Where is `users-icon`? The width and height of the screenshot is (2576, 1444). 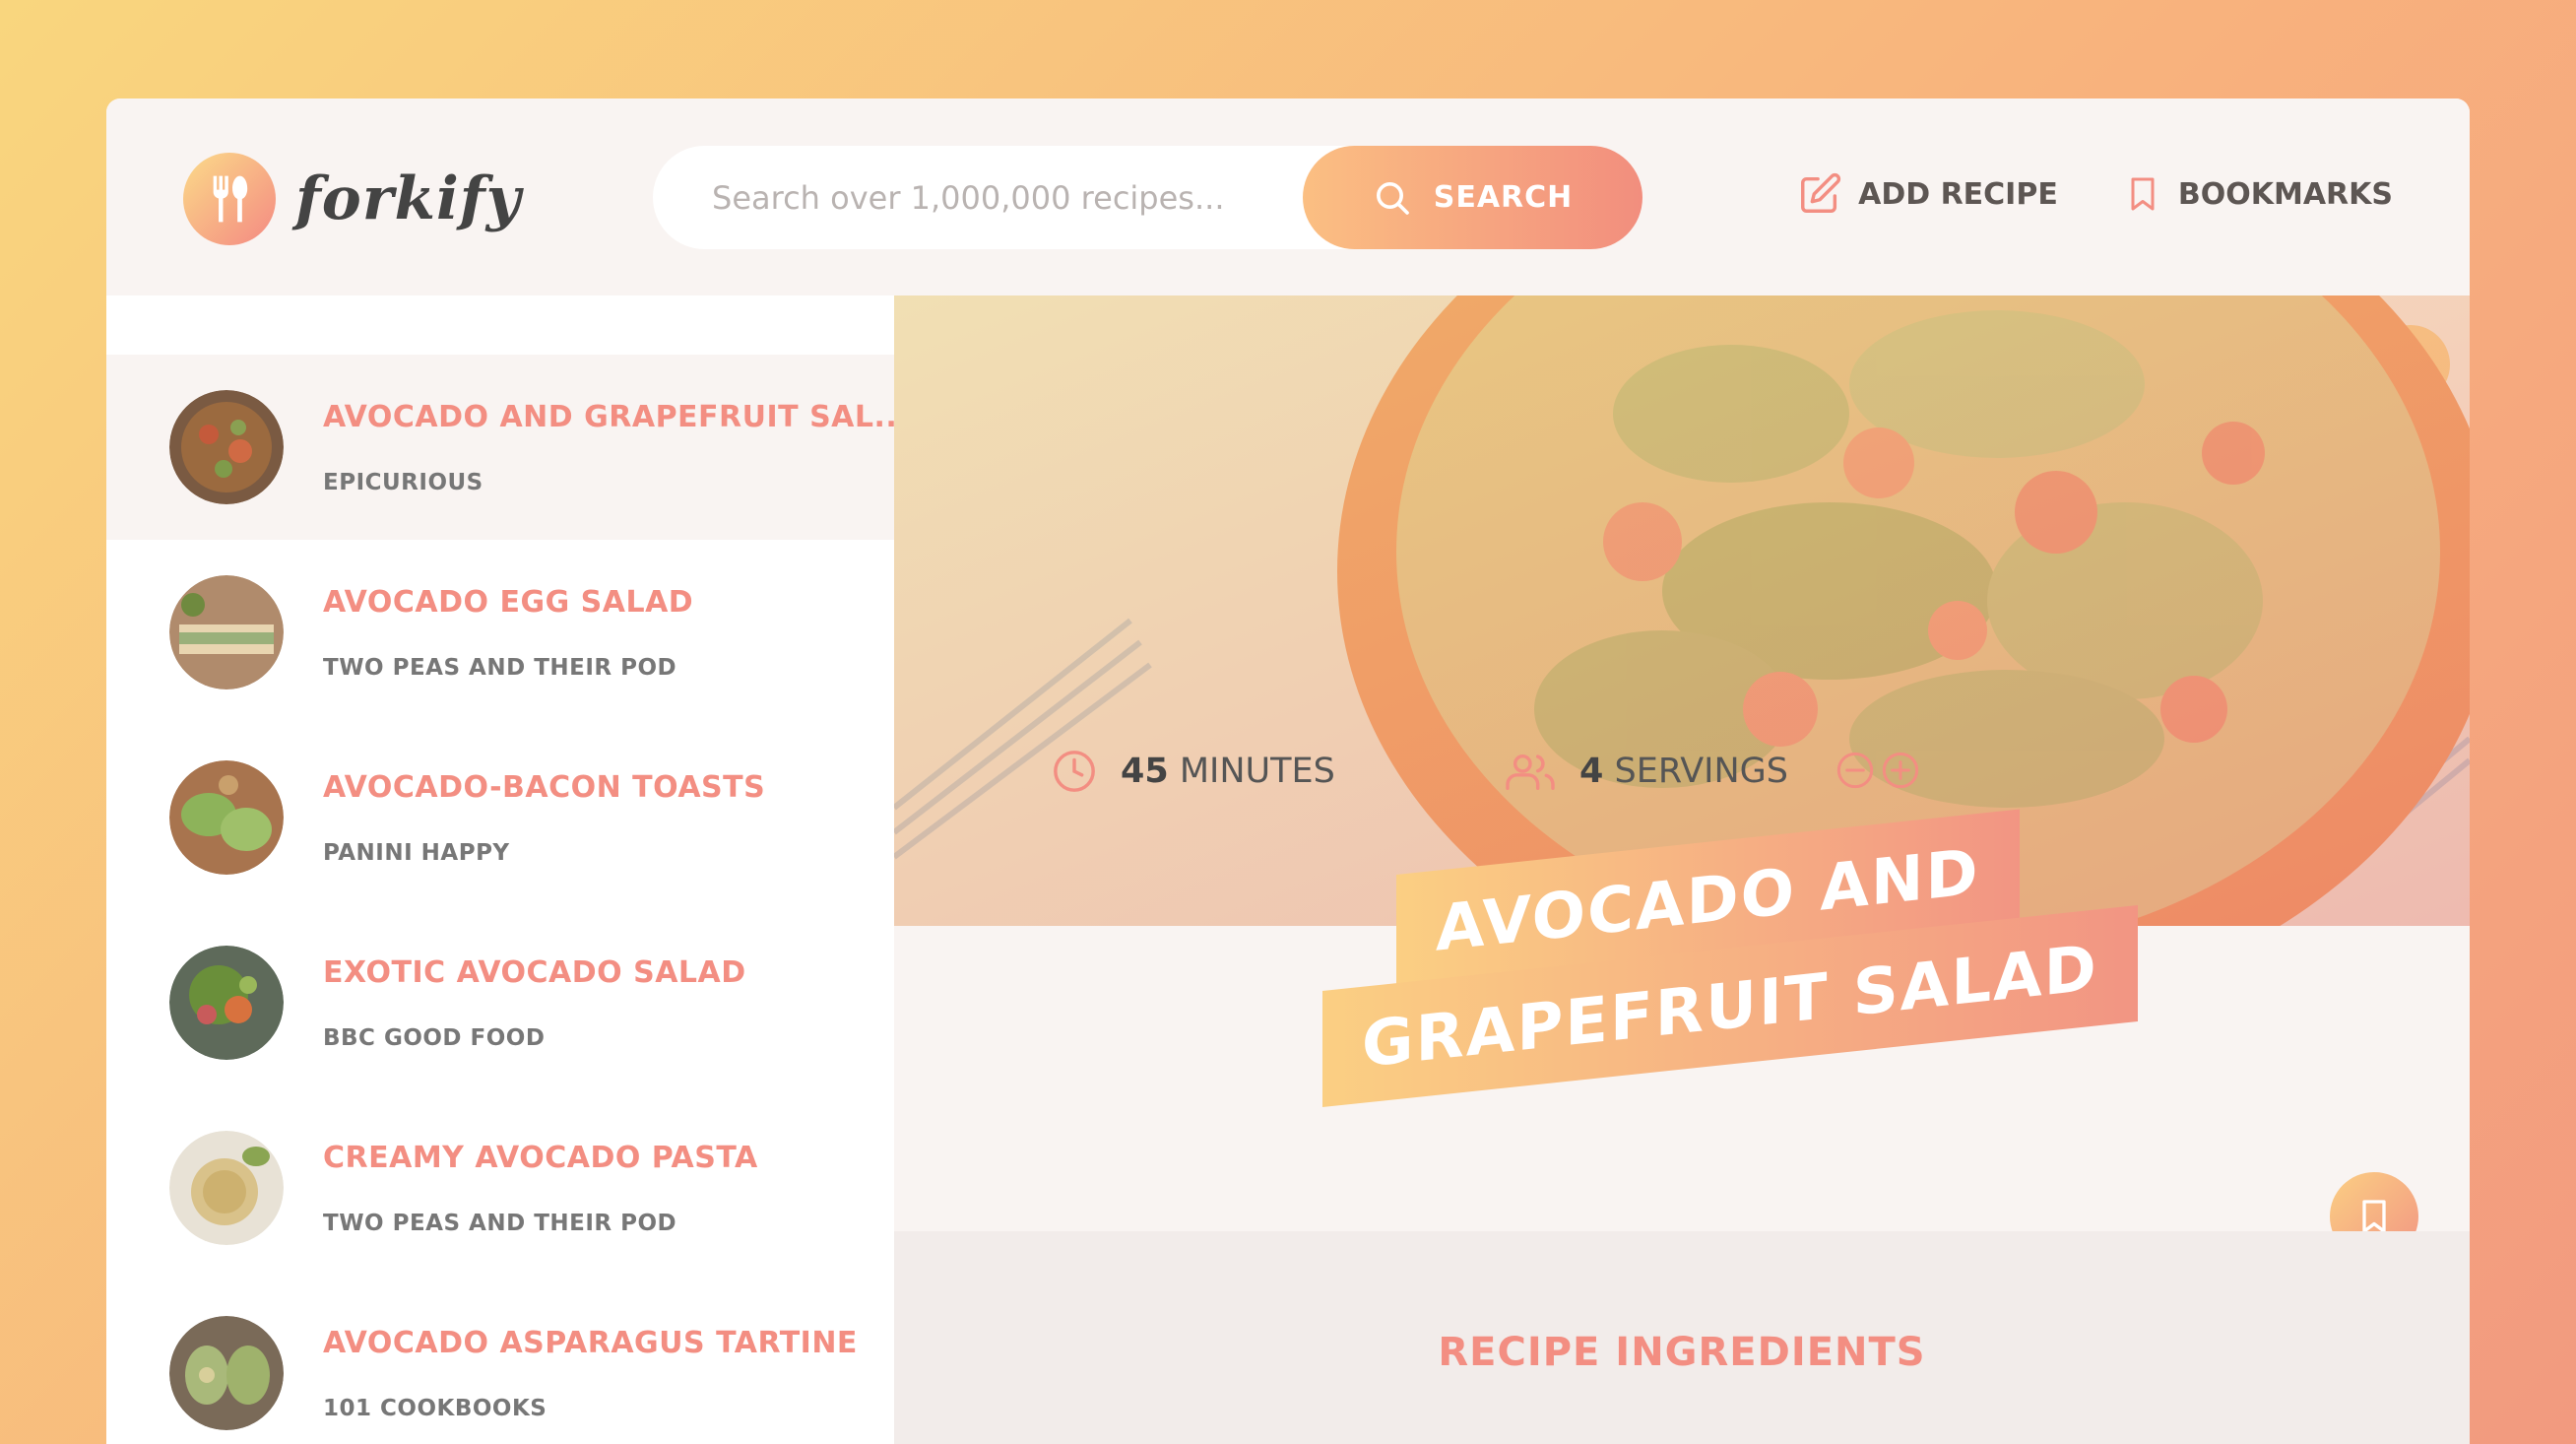
users-icon is located at coordinates (1530, 772).